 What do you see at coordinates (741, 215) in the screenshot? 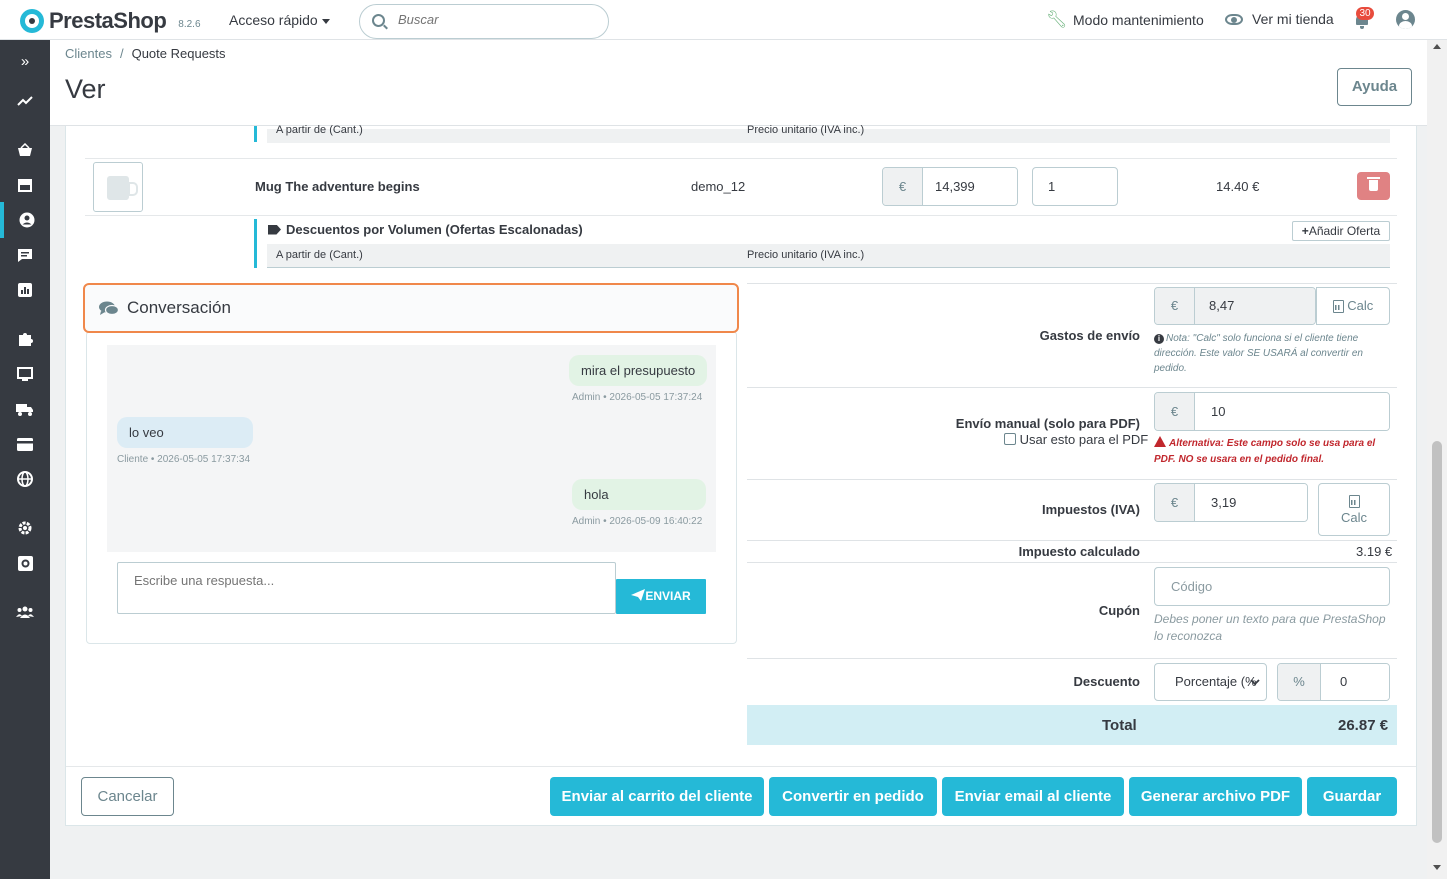
I see `row-divider` at bounding box center [741, 215].